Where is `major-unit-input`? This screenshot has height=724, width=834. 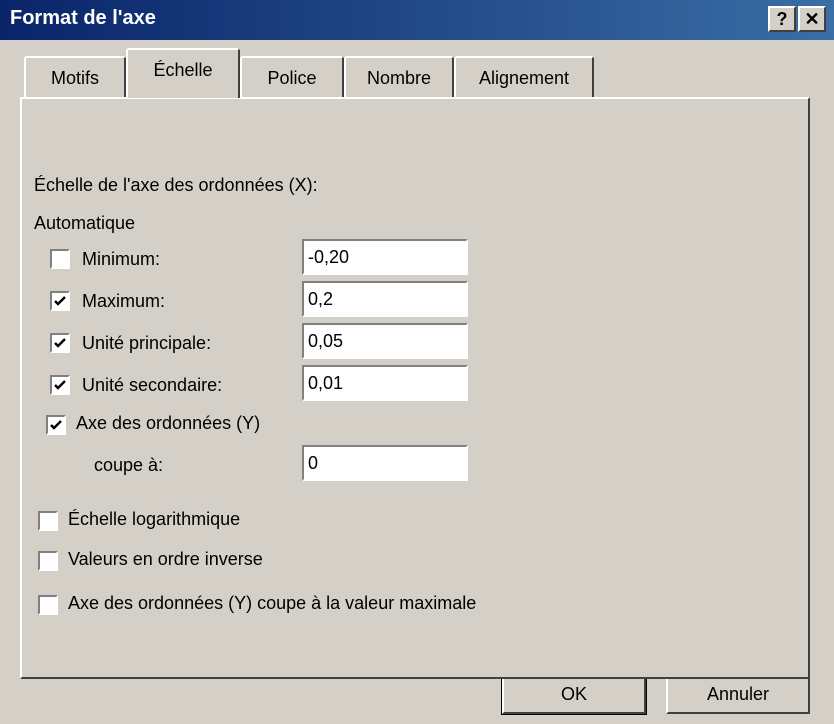 major-unit-input is located at coordinates (385, 341).